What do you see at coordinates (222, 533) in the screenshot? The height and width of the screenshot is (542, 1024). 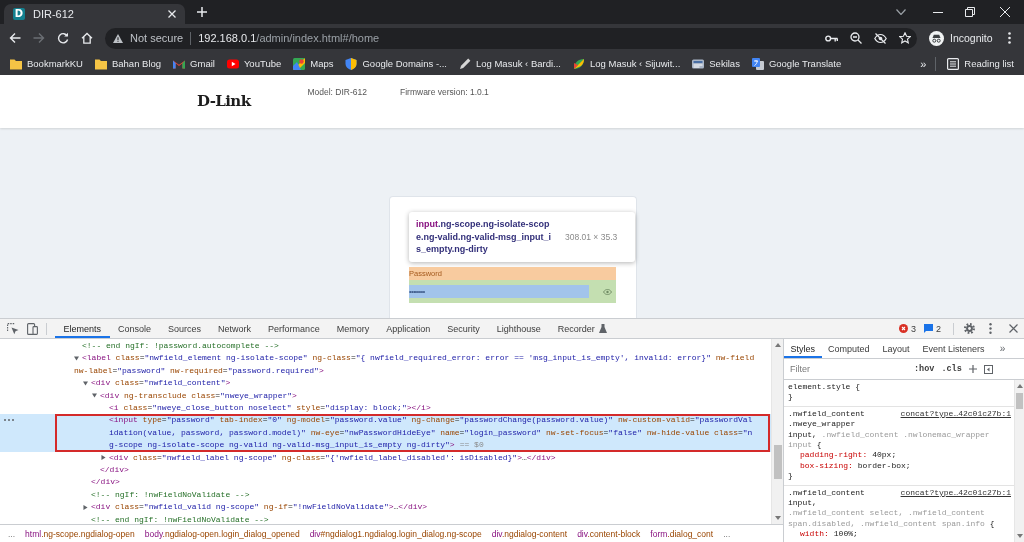 I see `breadcrumb: body.ngdialog-open.login_dialog_opened` at bounding box center [222, 533].